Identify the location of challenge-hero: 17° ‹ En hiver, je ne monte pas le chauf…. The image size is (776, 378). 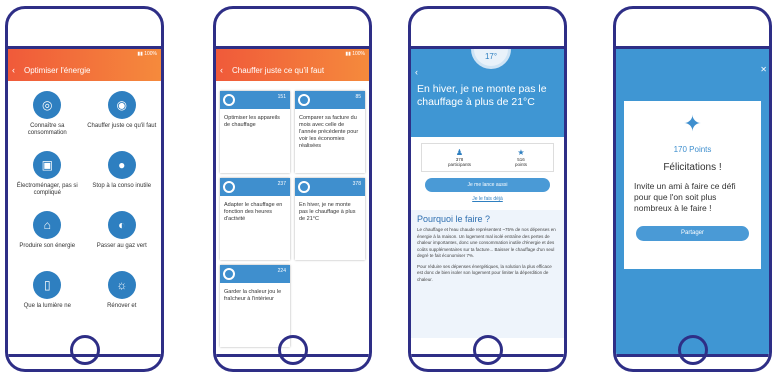
(487, 93).